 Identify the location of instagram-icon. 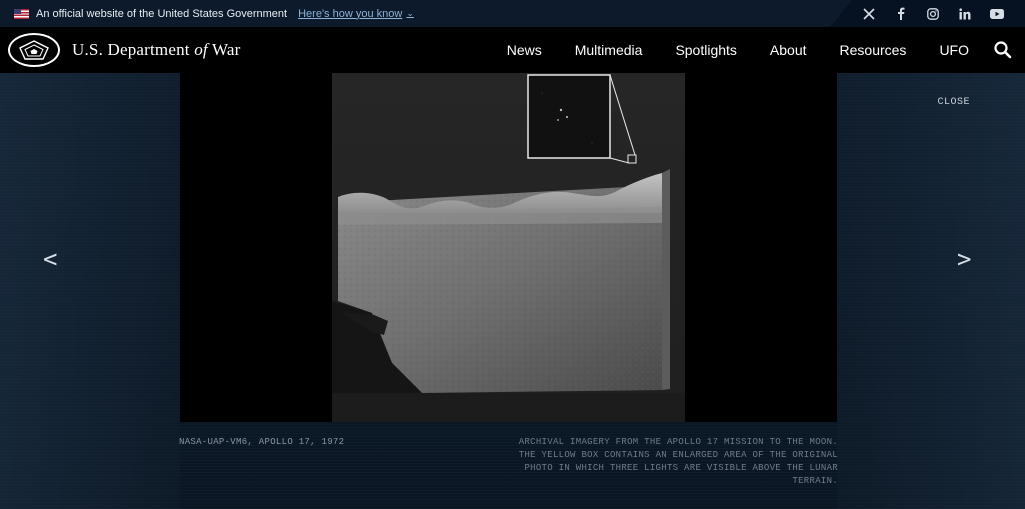
(933, 13).